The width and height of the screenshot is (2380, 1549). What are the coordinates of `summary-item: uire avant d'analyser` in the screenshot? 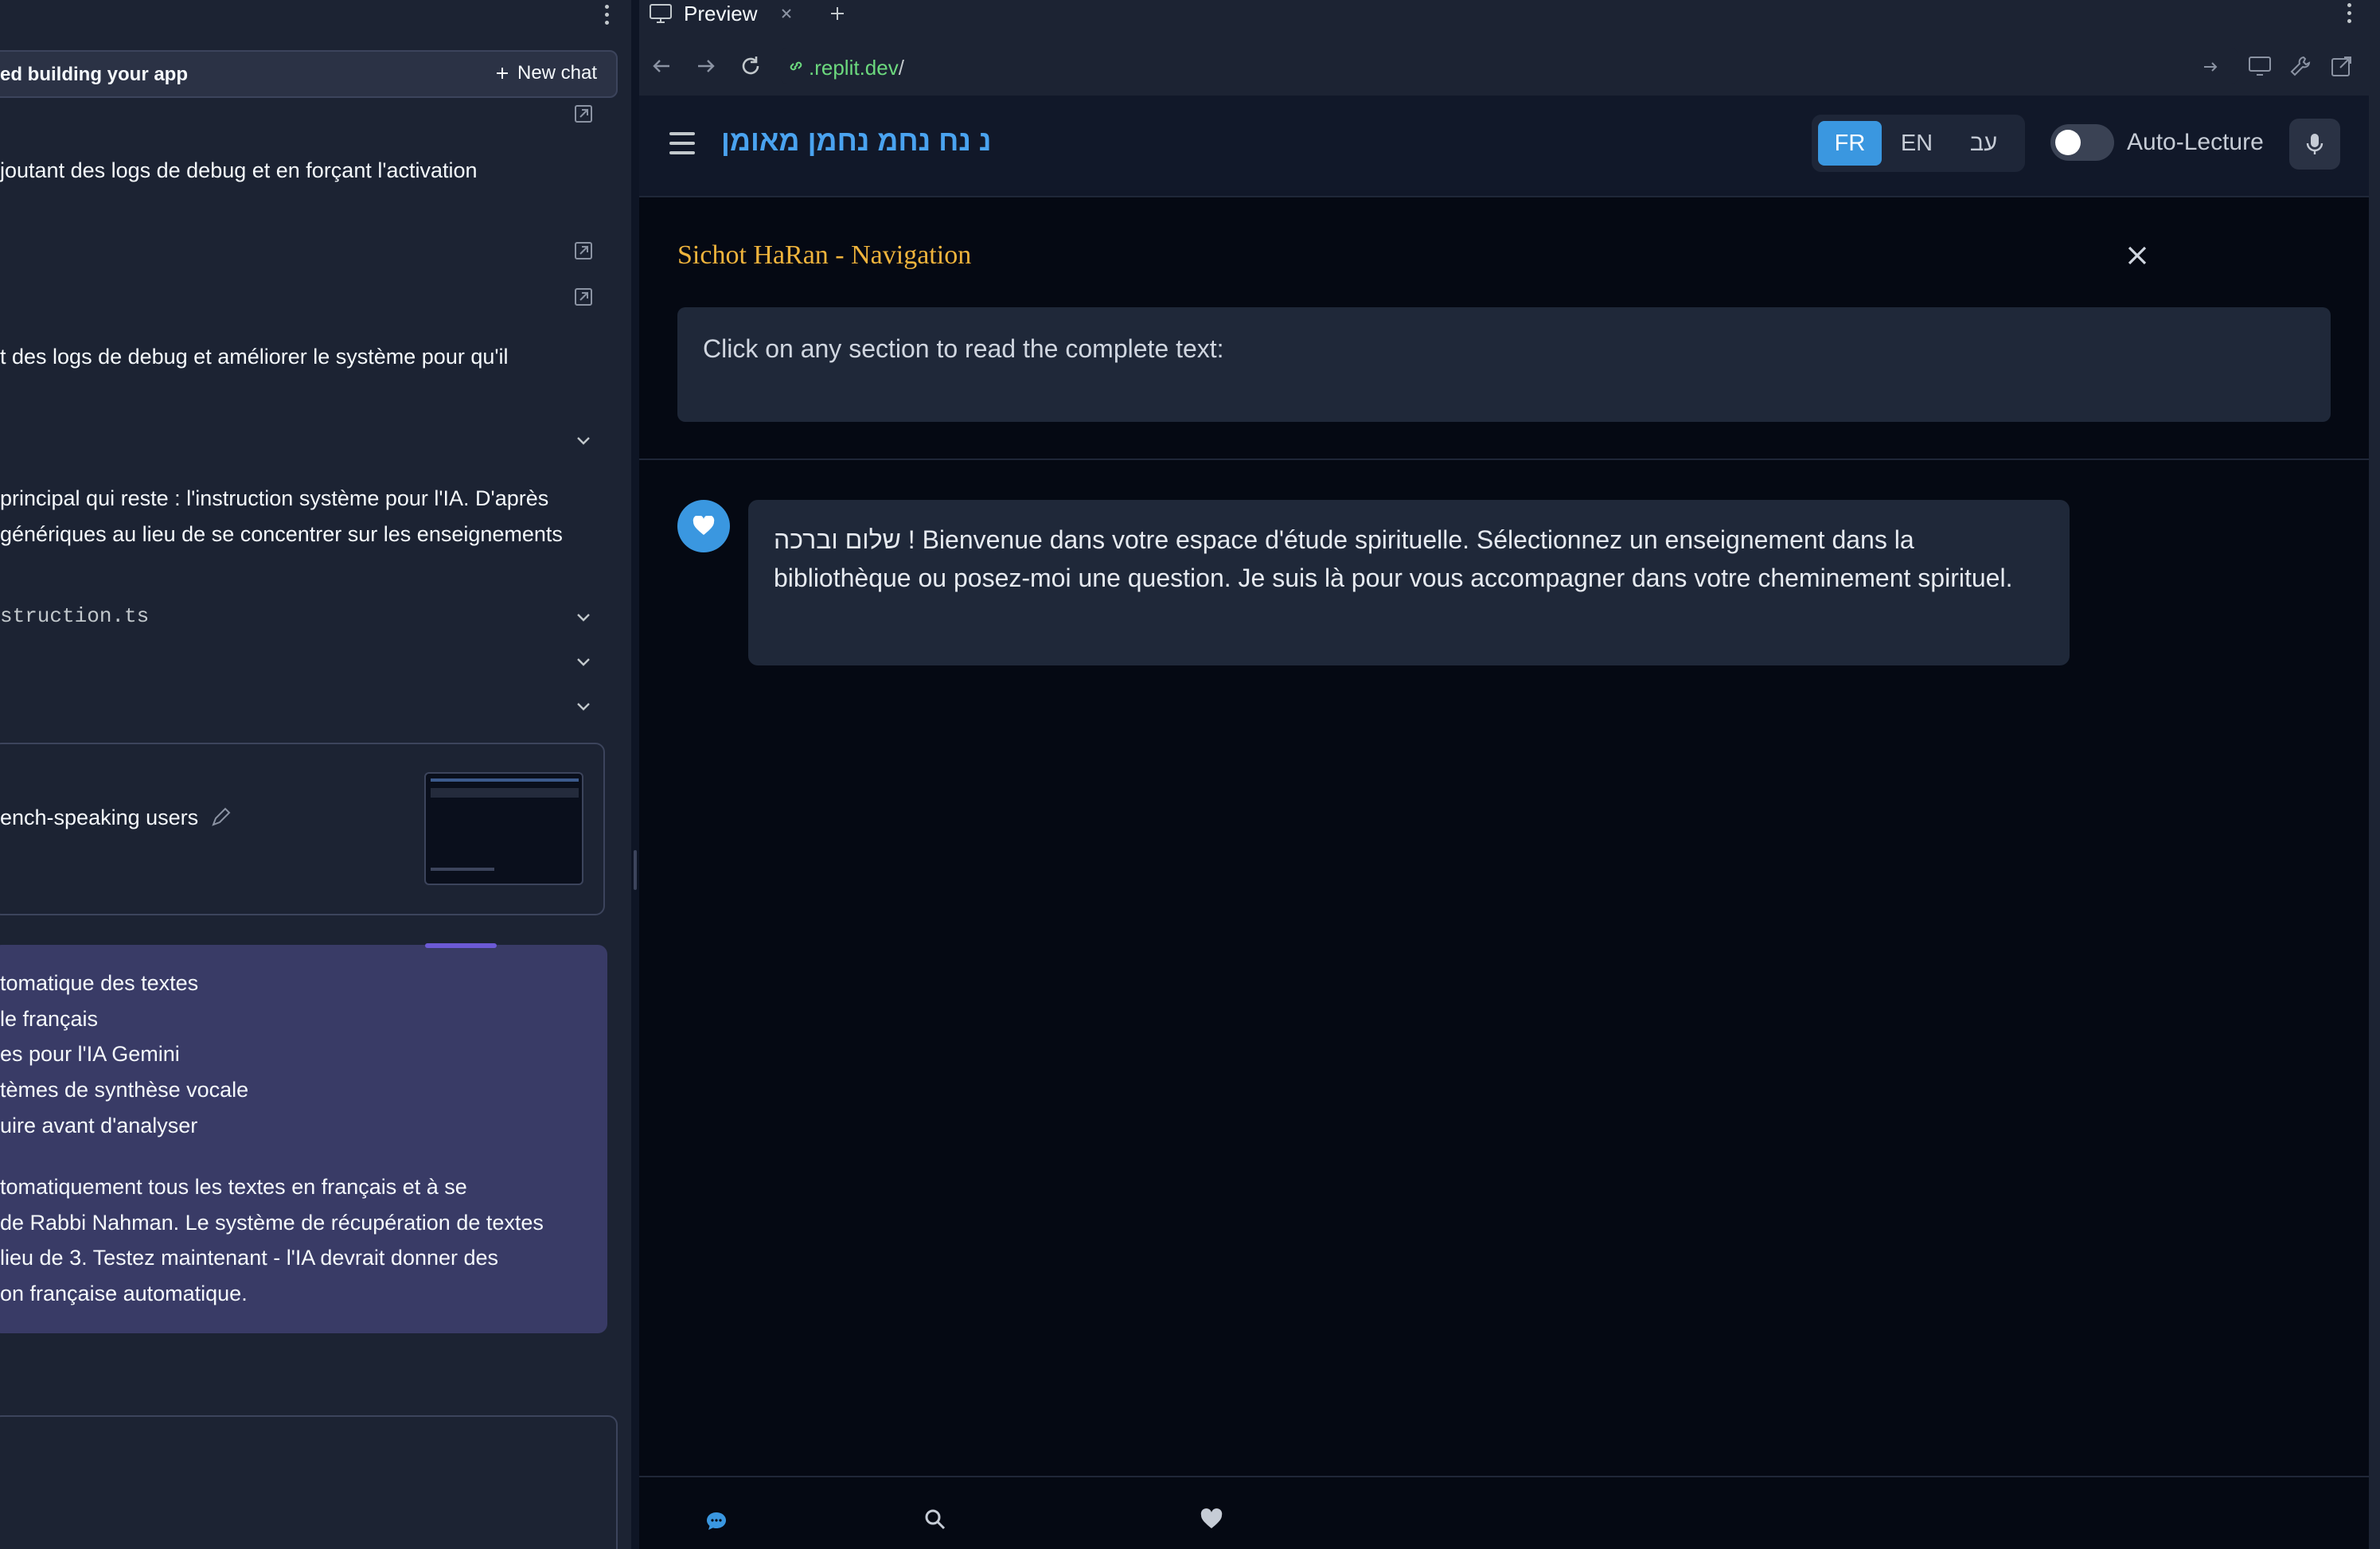 It's located at (99, 1125).